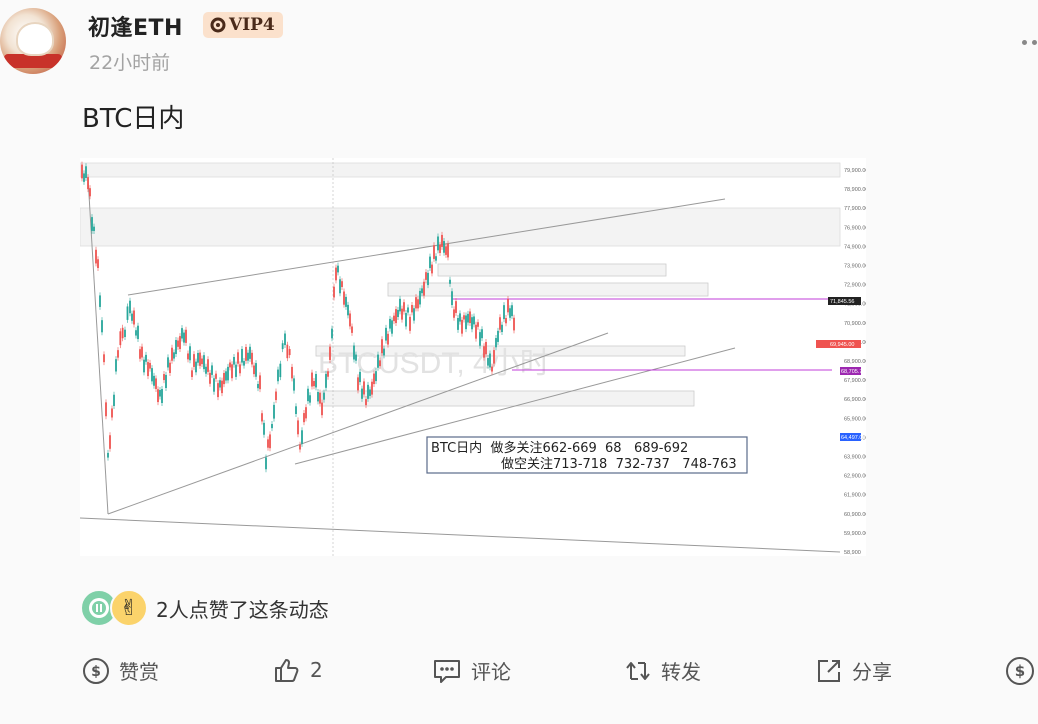  Describe the element at coordinates (855, 324) in the screenshot. I see `price-tick: 70,900.00` at that location.